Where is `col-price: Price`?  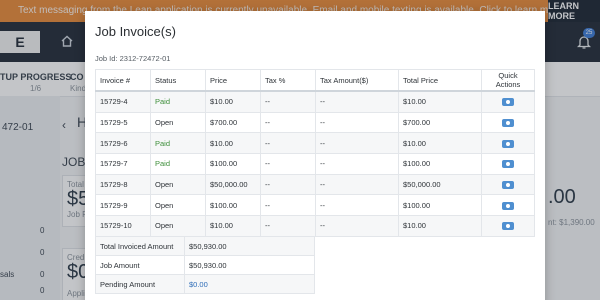
col-price: Price is located at coordinates (233, 80).